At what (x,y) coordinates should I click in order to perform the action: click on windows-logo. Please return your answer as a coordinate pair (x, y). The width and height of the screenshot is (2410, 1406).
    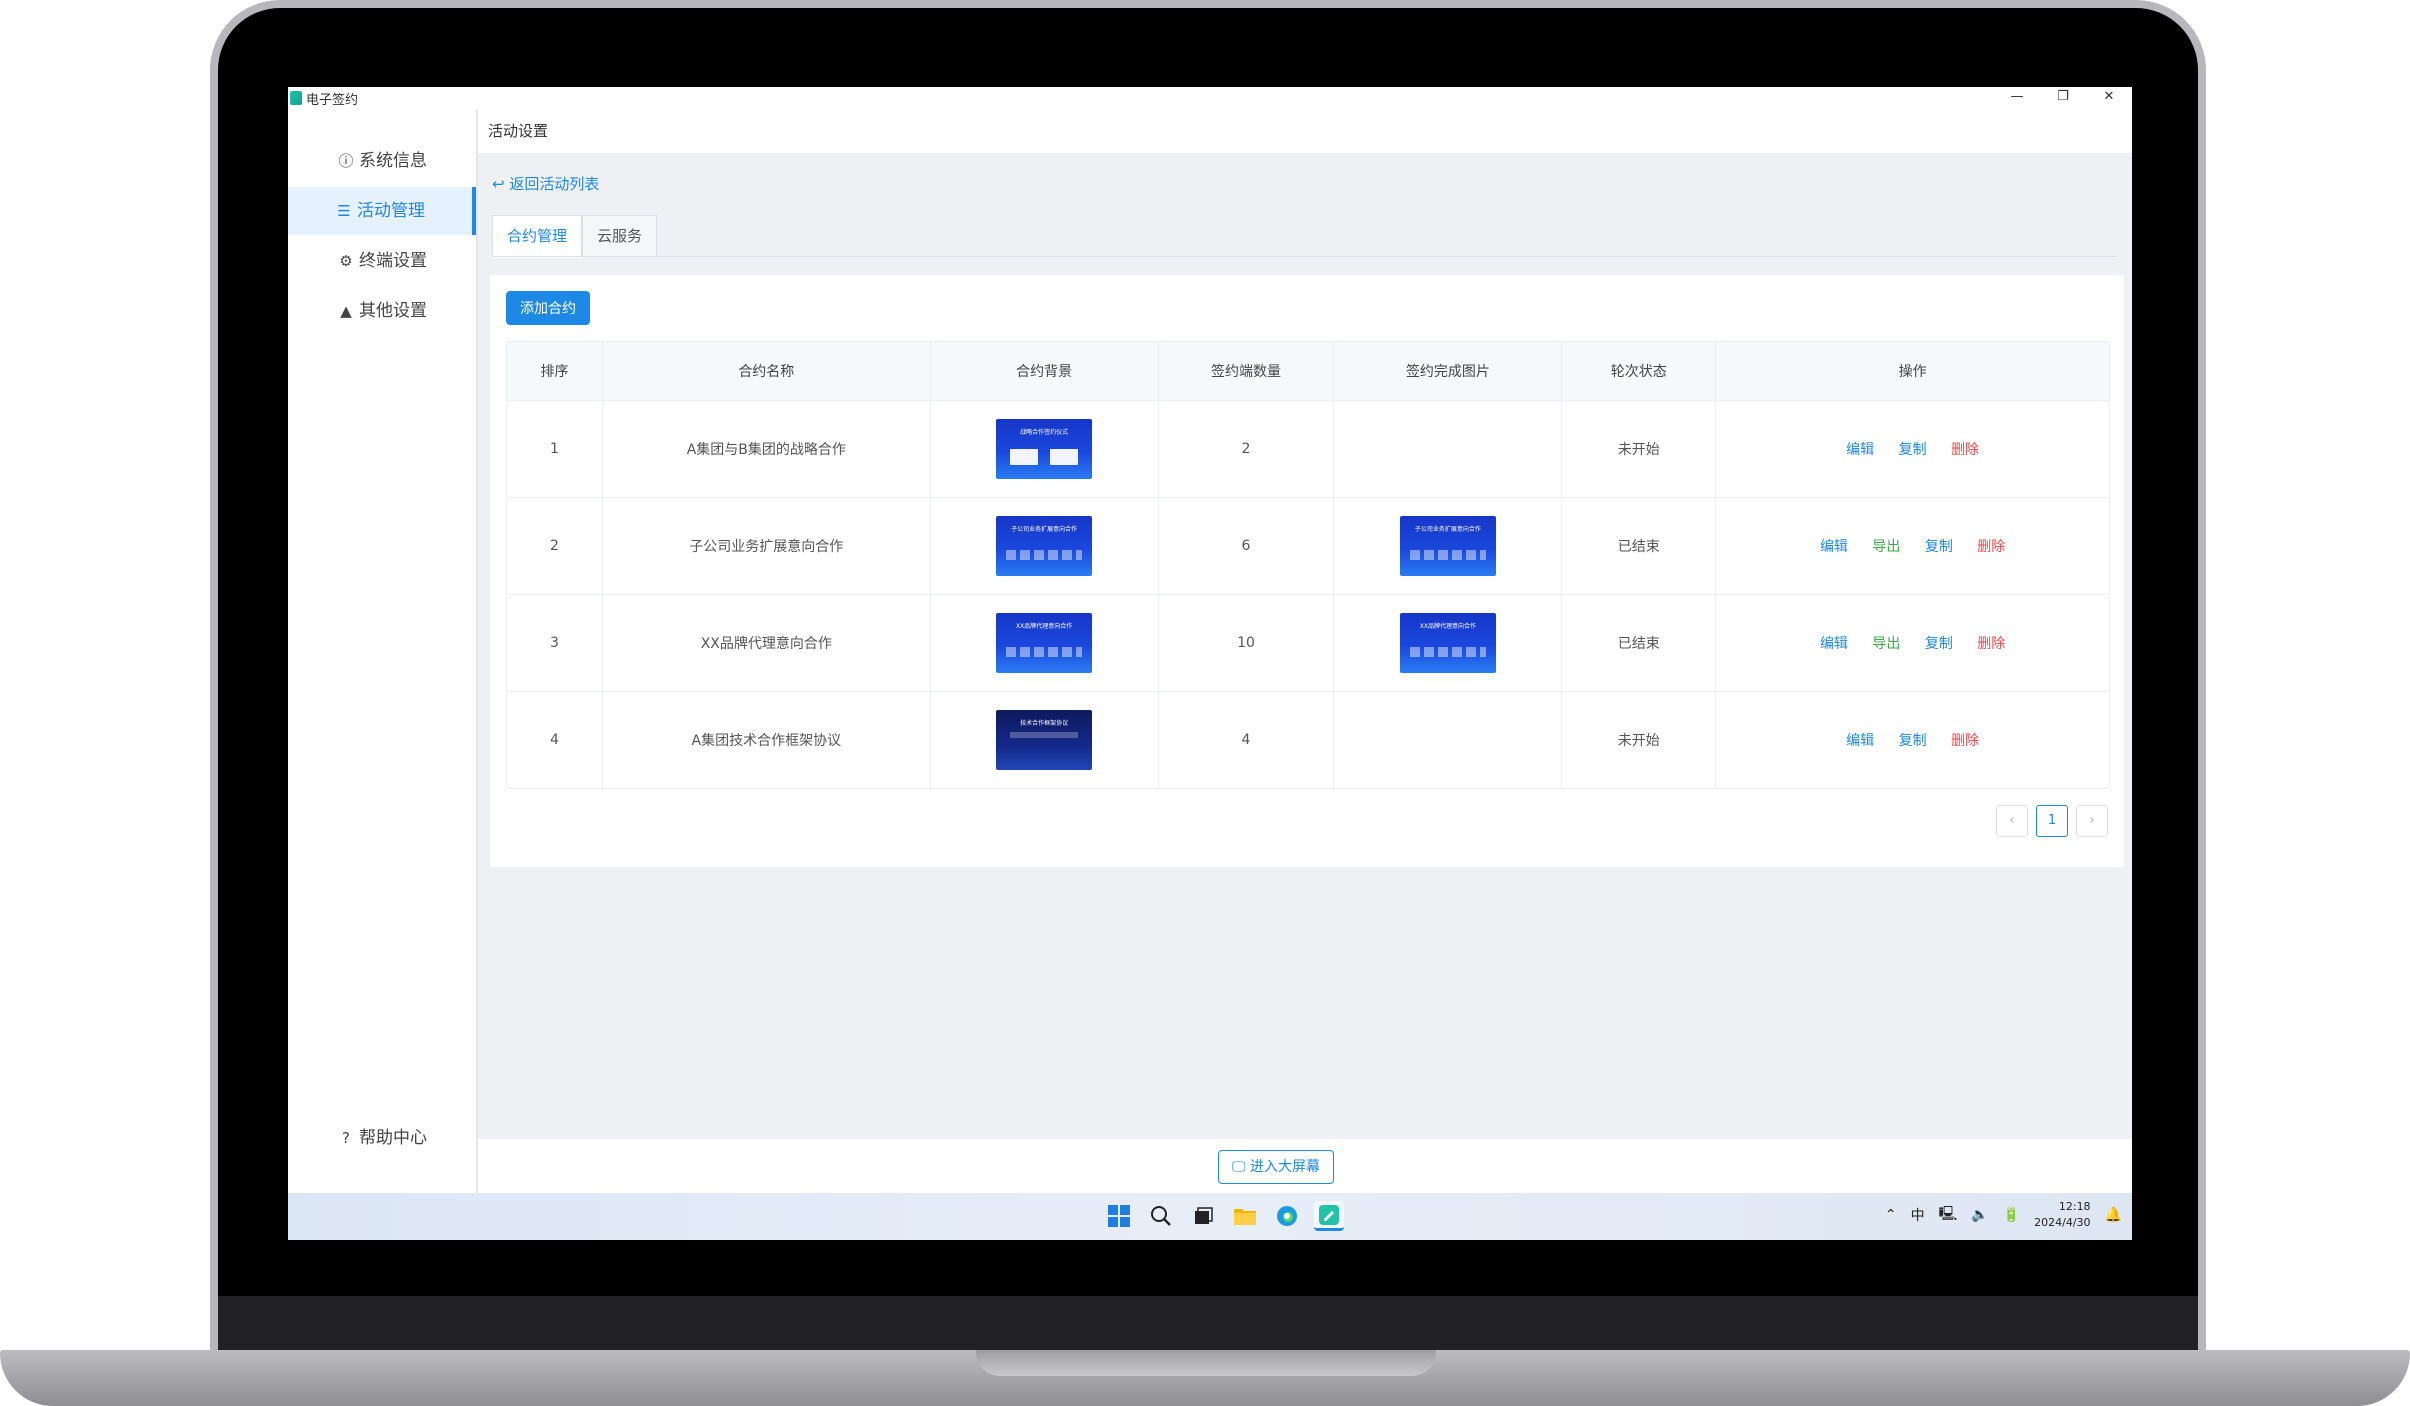
    Looking at the image, I should click on (1119, 1216).